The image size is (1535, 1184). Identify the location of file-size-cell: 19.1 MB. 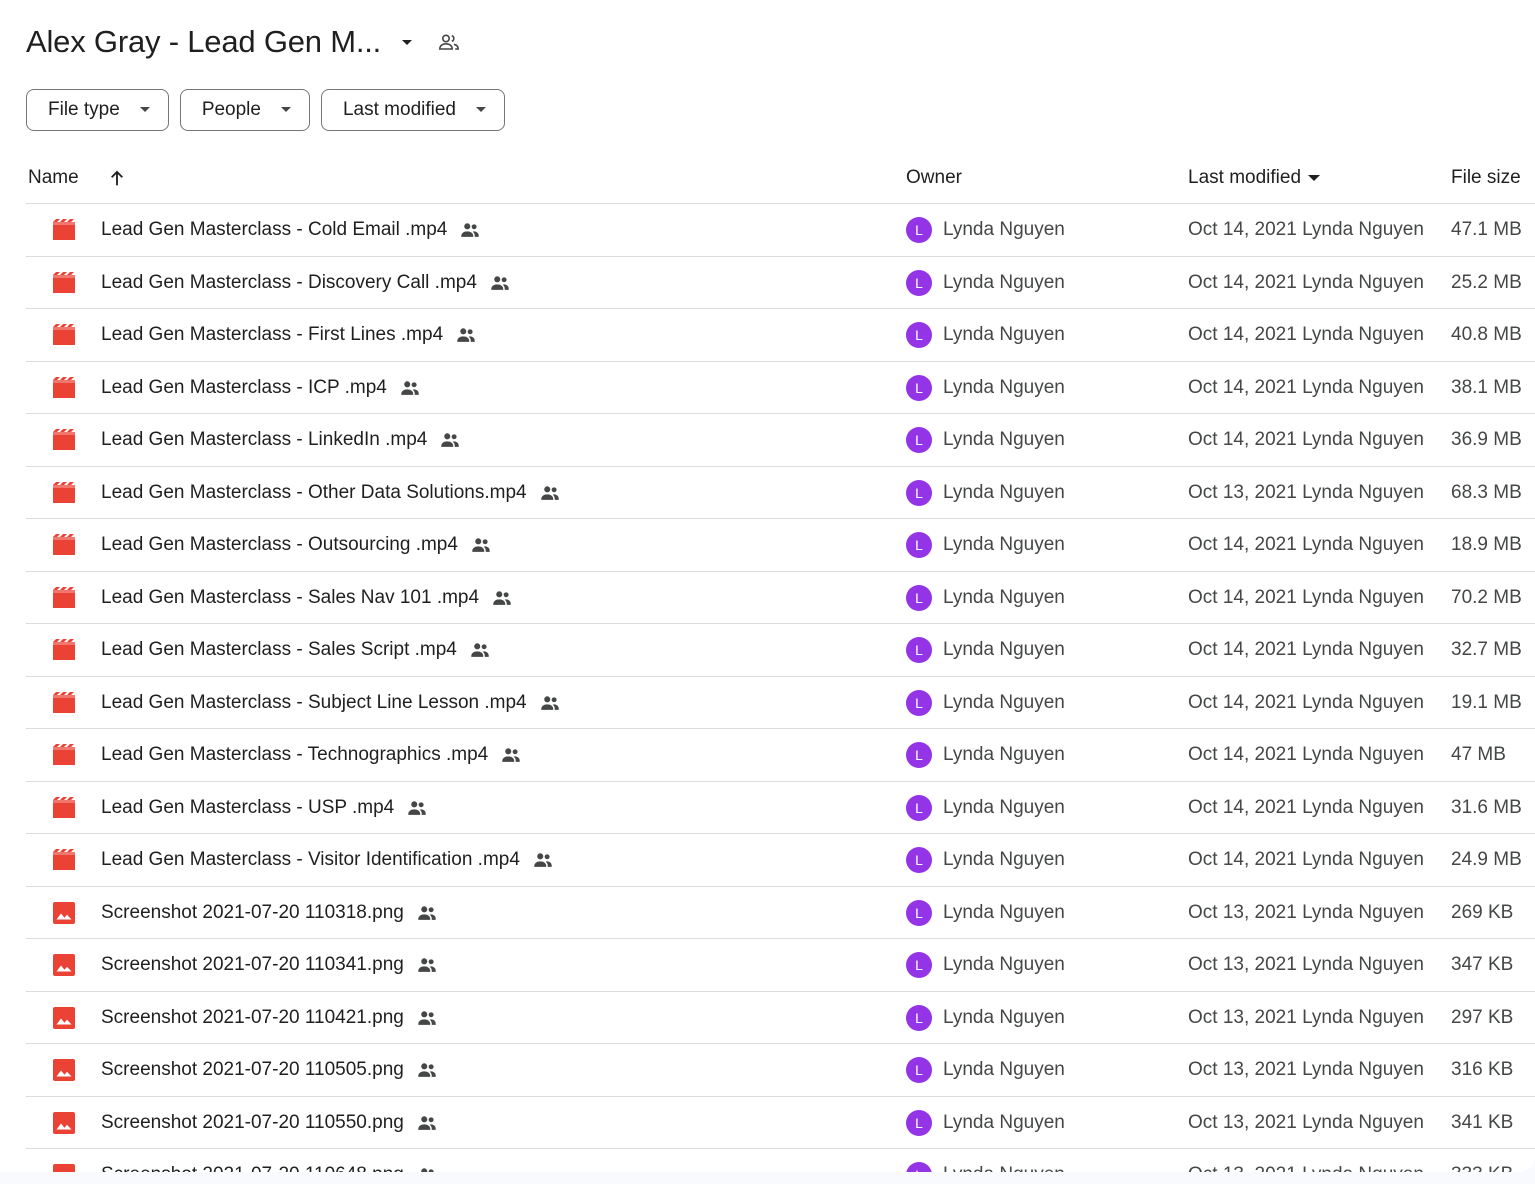
(1486, 702).